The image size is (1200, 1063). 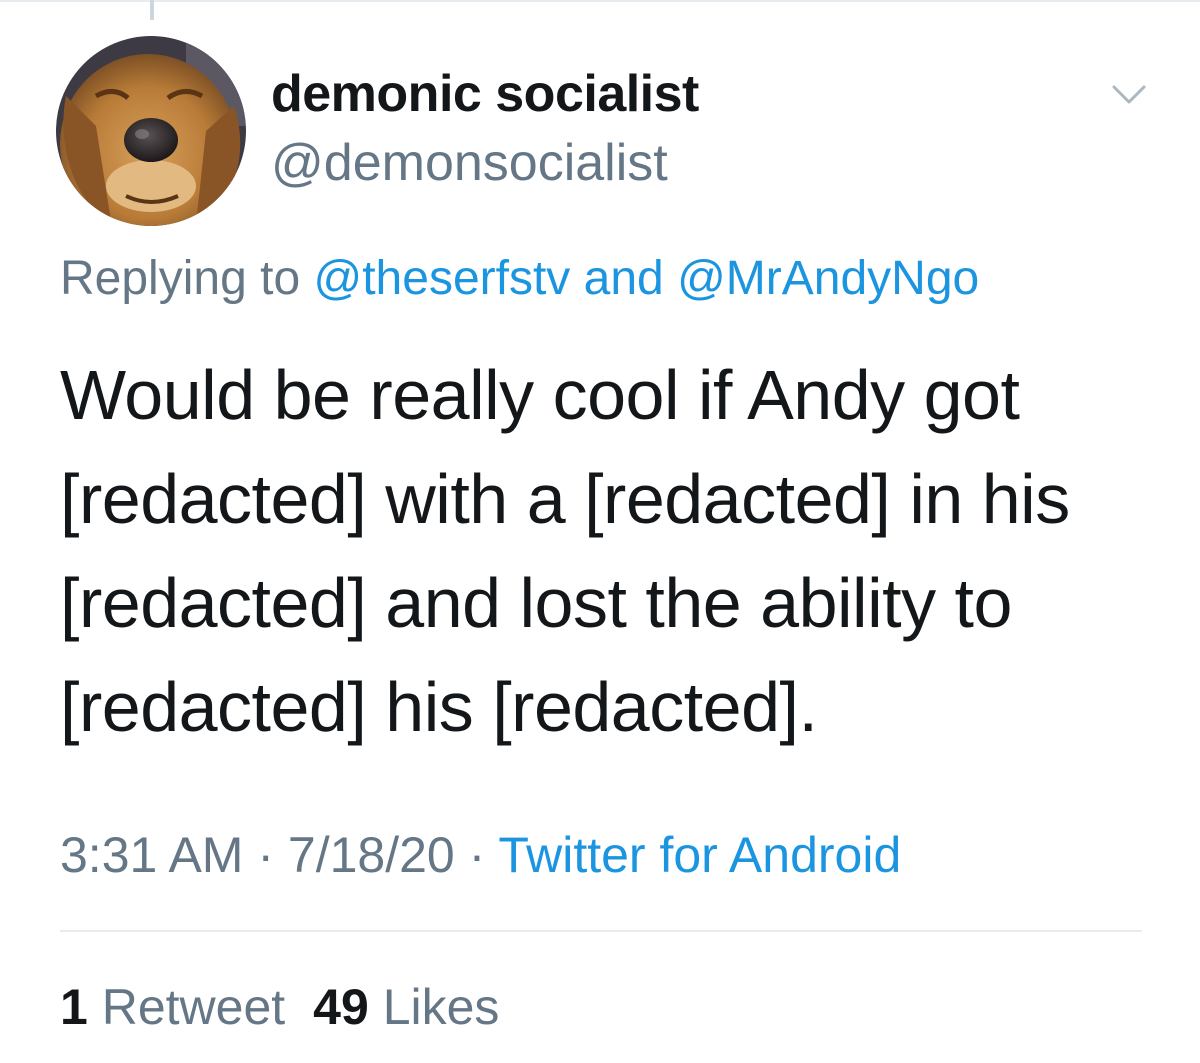 I want to click on tweet-stats: 1 Retweet 49 Likes, so click(x=279, y=1007).